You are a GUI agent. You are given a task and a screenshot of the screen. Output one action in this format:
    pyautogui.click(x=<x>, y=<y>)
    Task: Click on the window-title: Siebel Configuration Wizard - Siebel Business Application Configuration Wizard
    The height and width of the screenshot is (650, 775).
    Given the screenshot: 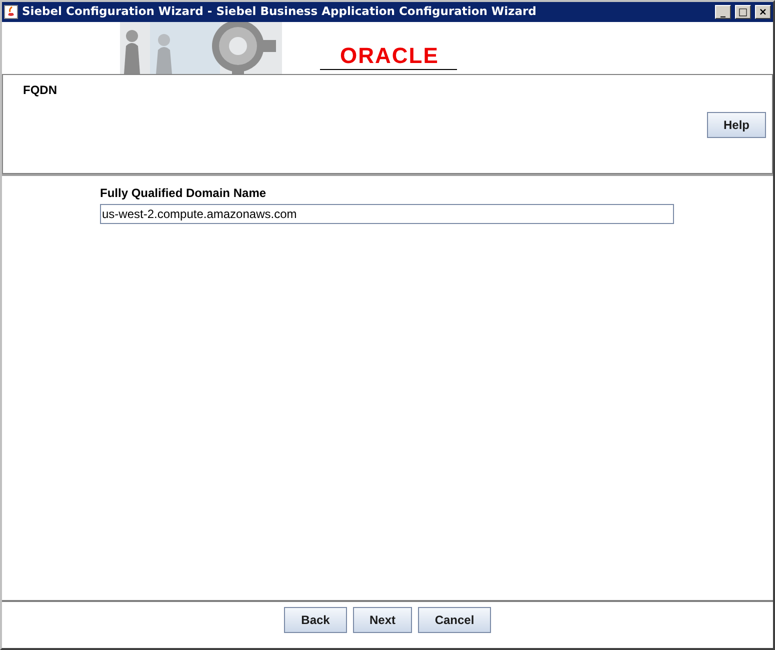 What is the action you would take?
    pyautogui.click(x=280, y=11)
    